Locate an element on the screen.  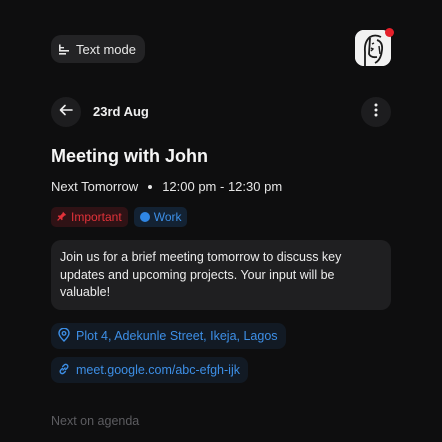
text-mode-button: Text mode is located at coordinates (98, 49).